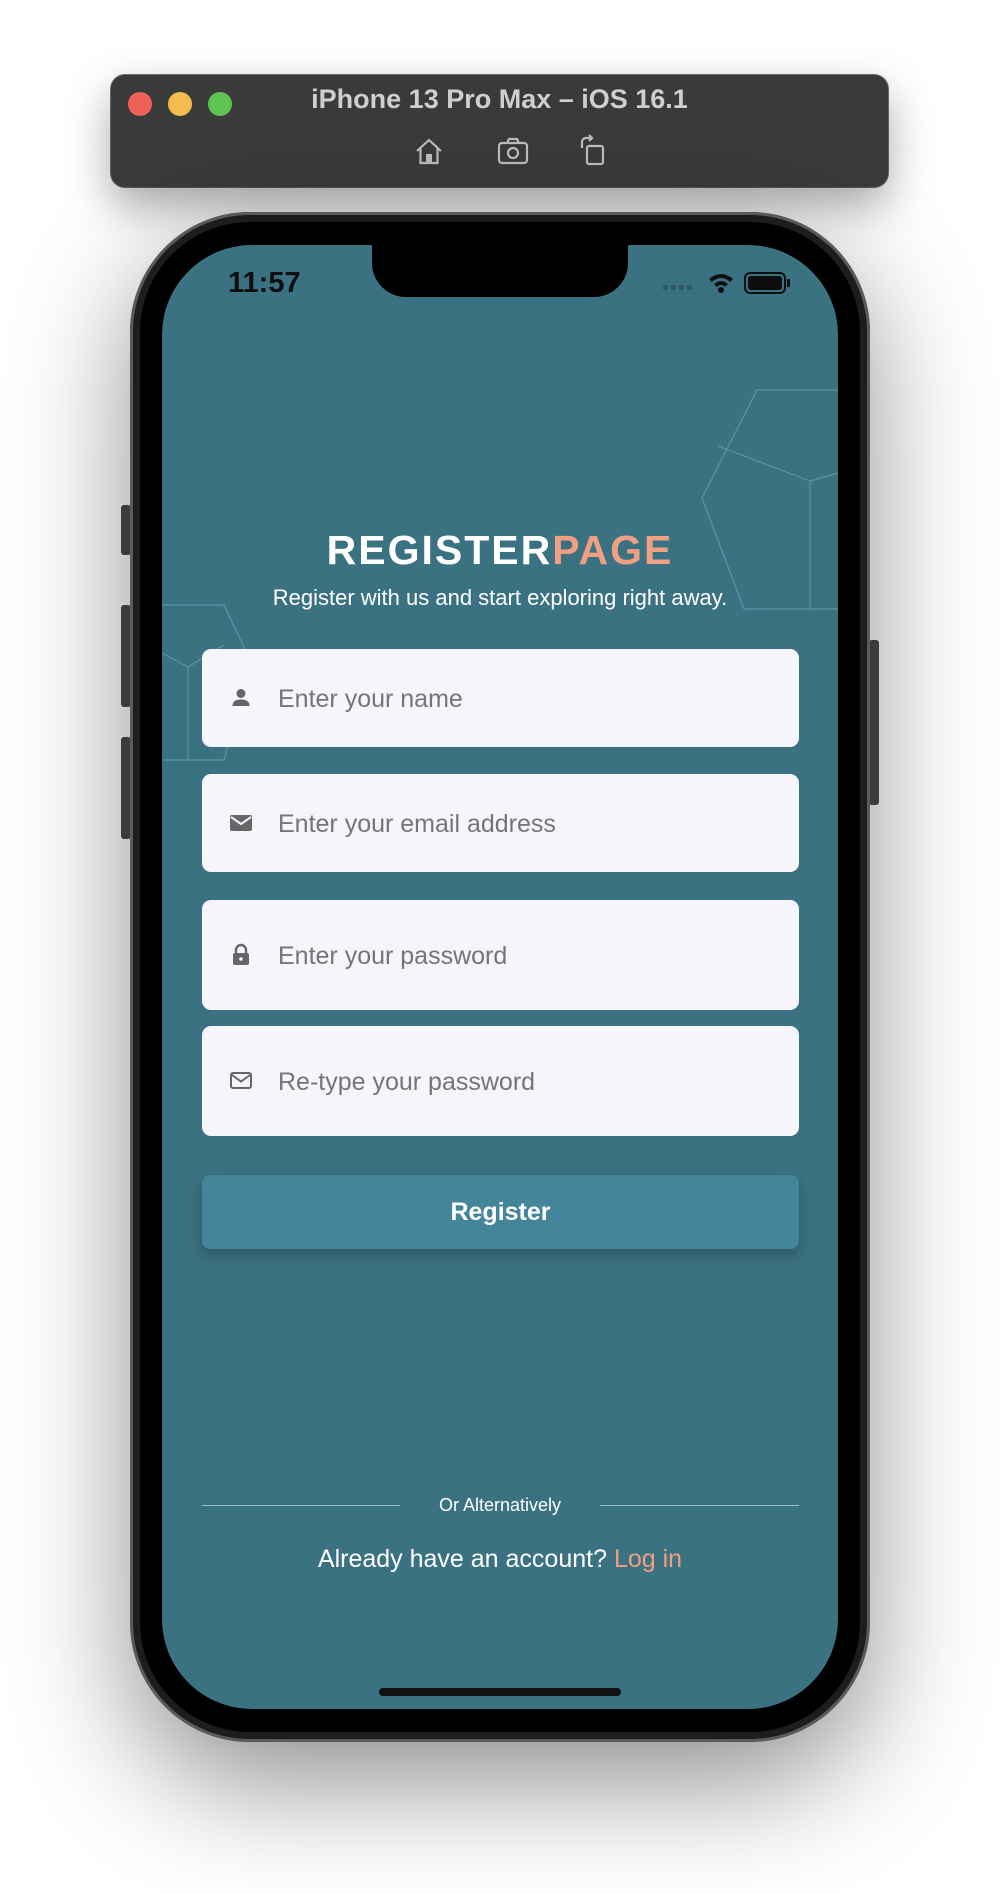 The width and height of the screenshot is (1000, 1894). I want to click on lock-icon, so click(241, 955).